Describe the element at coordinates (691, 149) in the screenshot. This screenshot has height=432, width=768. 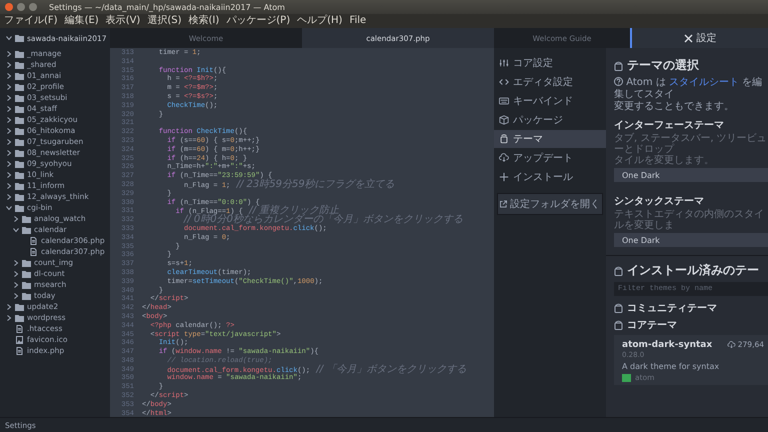
I see `field-description: タブ, ステータスバー, ツリービューとドロップ タイルを変更します。` at that location.